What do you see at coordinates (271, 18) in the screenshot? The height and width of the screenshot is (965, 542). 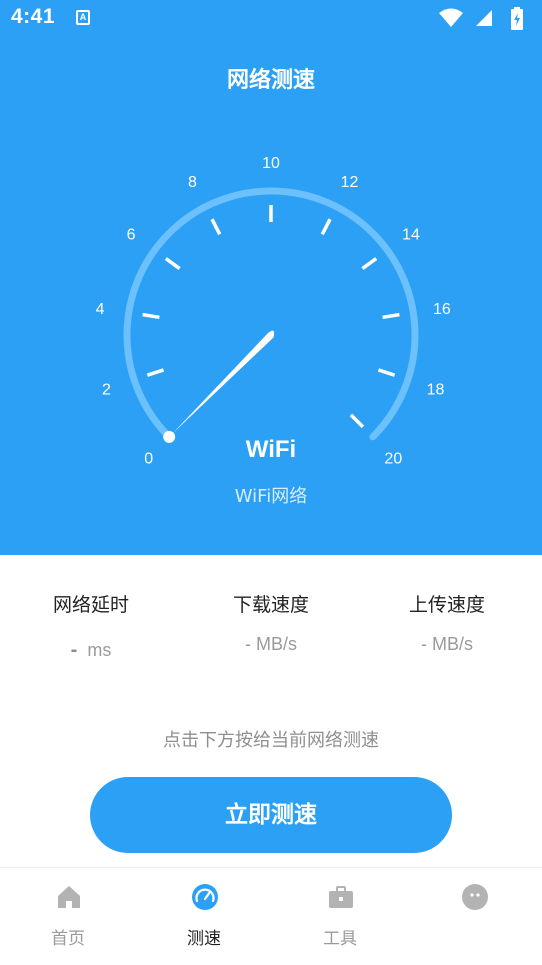 I see `status-bar: 4:41 A` at bounding box center [271, 18].